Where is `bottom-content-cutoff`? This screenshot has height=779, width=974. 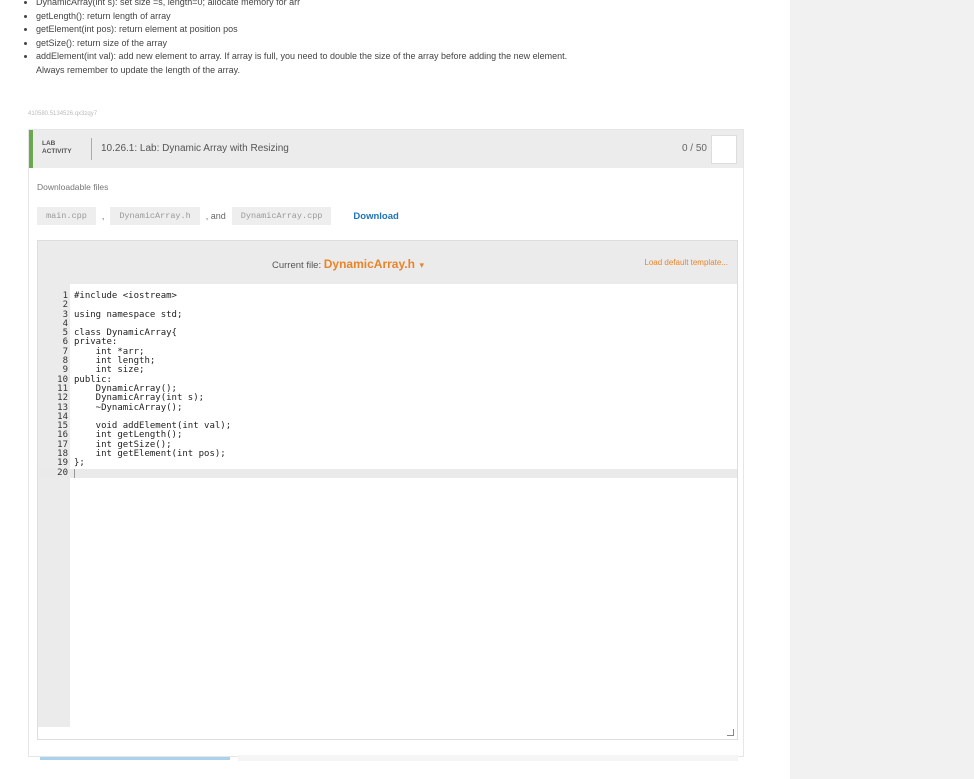 bottom-content-cutoff is located at coordinates (488, 758).